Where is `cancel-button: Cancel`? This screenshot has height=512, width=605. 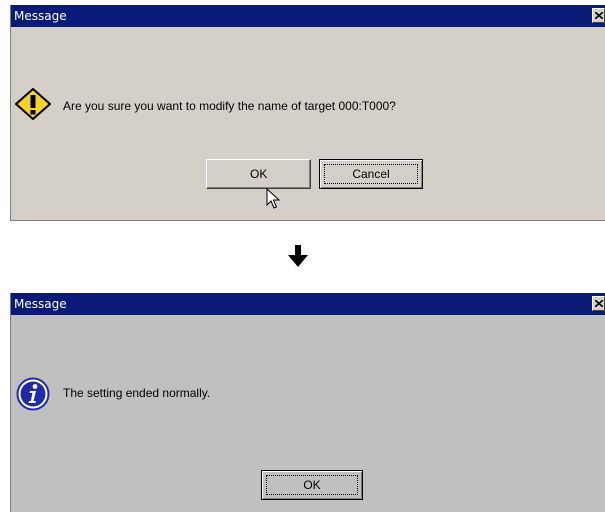 cancel-button: Cancel is located at coordinates (371, 174).